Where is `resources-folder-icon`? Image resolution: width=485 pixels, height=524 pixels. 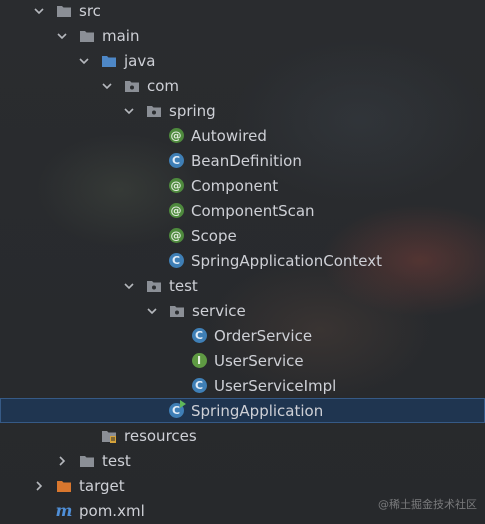
resources-folder-icon is located at coordinates (109, 436).